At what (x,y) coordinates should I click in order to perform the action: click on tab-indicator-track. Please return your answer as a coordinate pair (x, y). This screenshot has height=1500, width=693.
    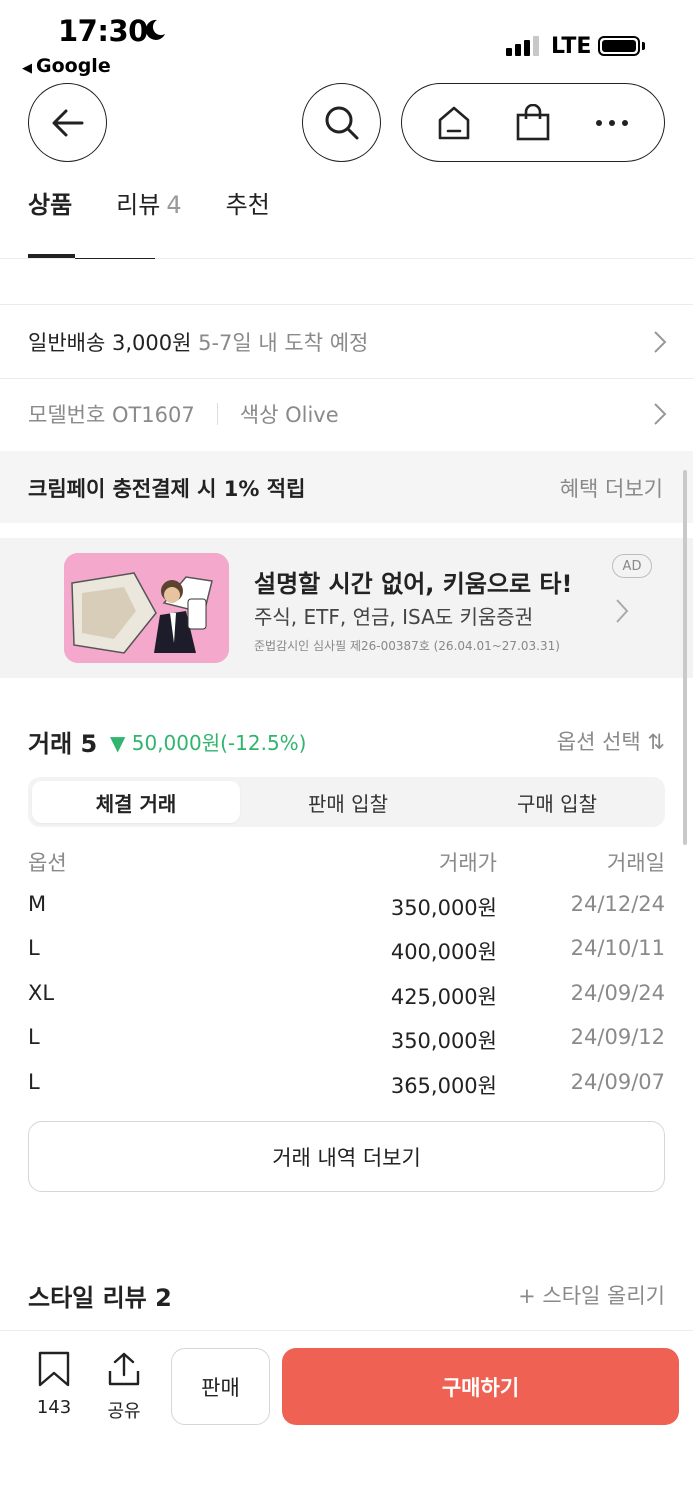
    Looking at the image, I should click on (115, 258).